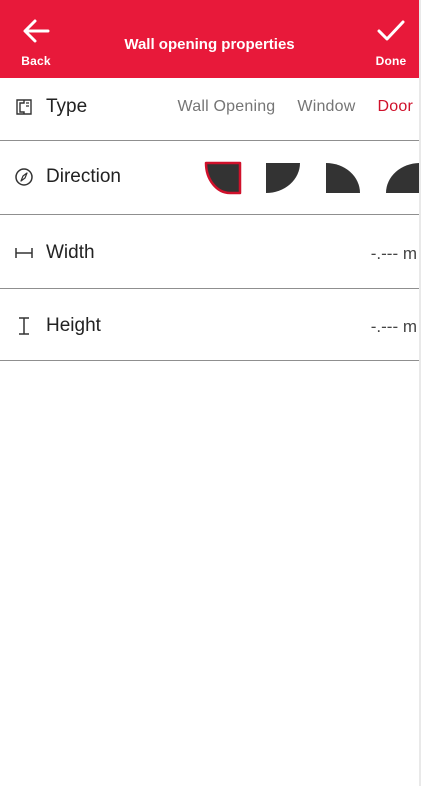  What do you see at coordinates (401, 178) in the screenshot?
I see `door-direction-4-icon` at bounding box center [401, 178].